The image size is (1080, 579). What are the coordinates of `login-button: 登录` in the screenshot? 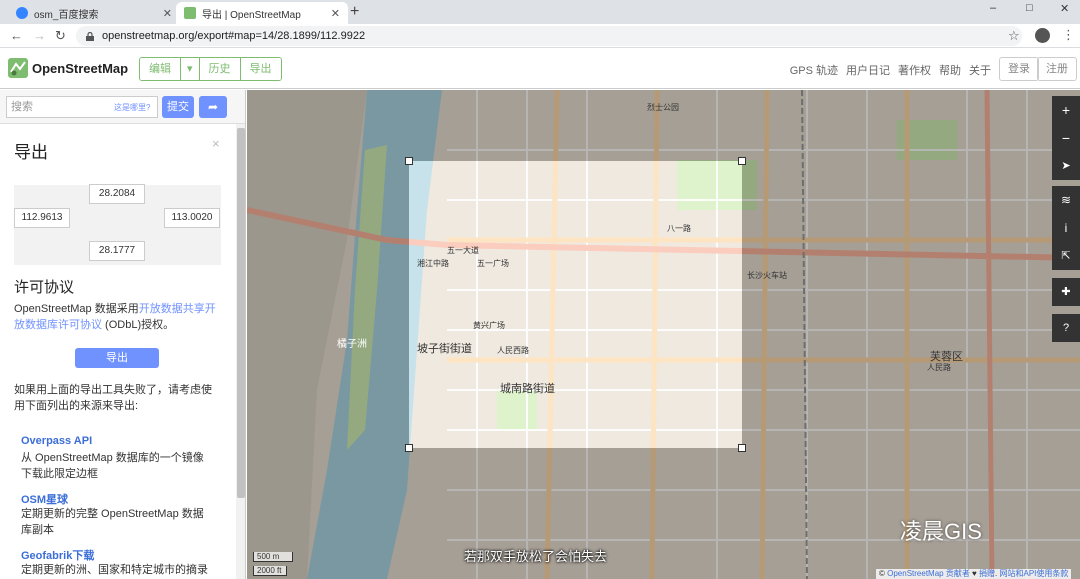 It's located at (1019, 69).